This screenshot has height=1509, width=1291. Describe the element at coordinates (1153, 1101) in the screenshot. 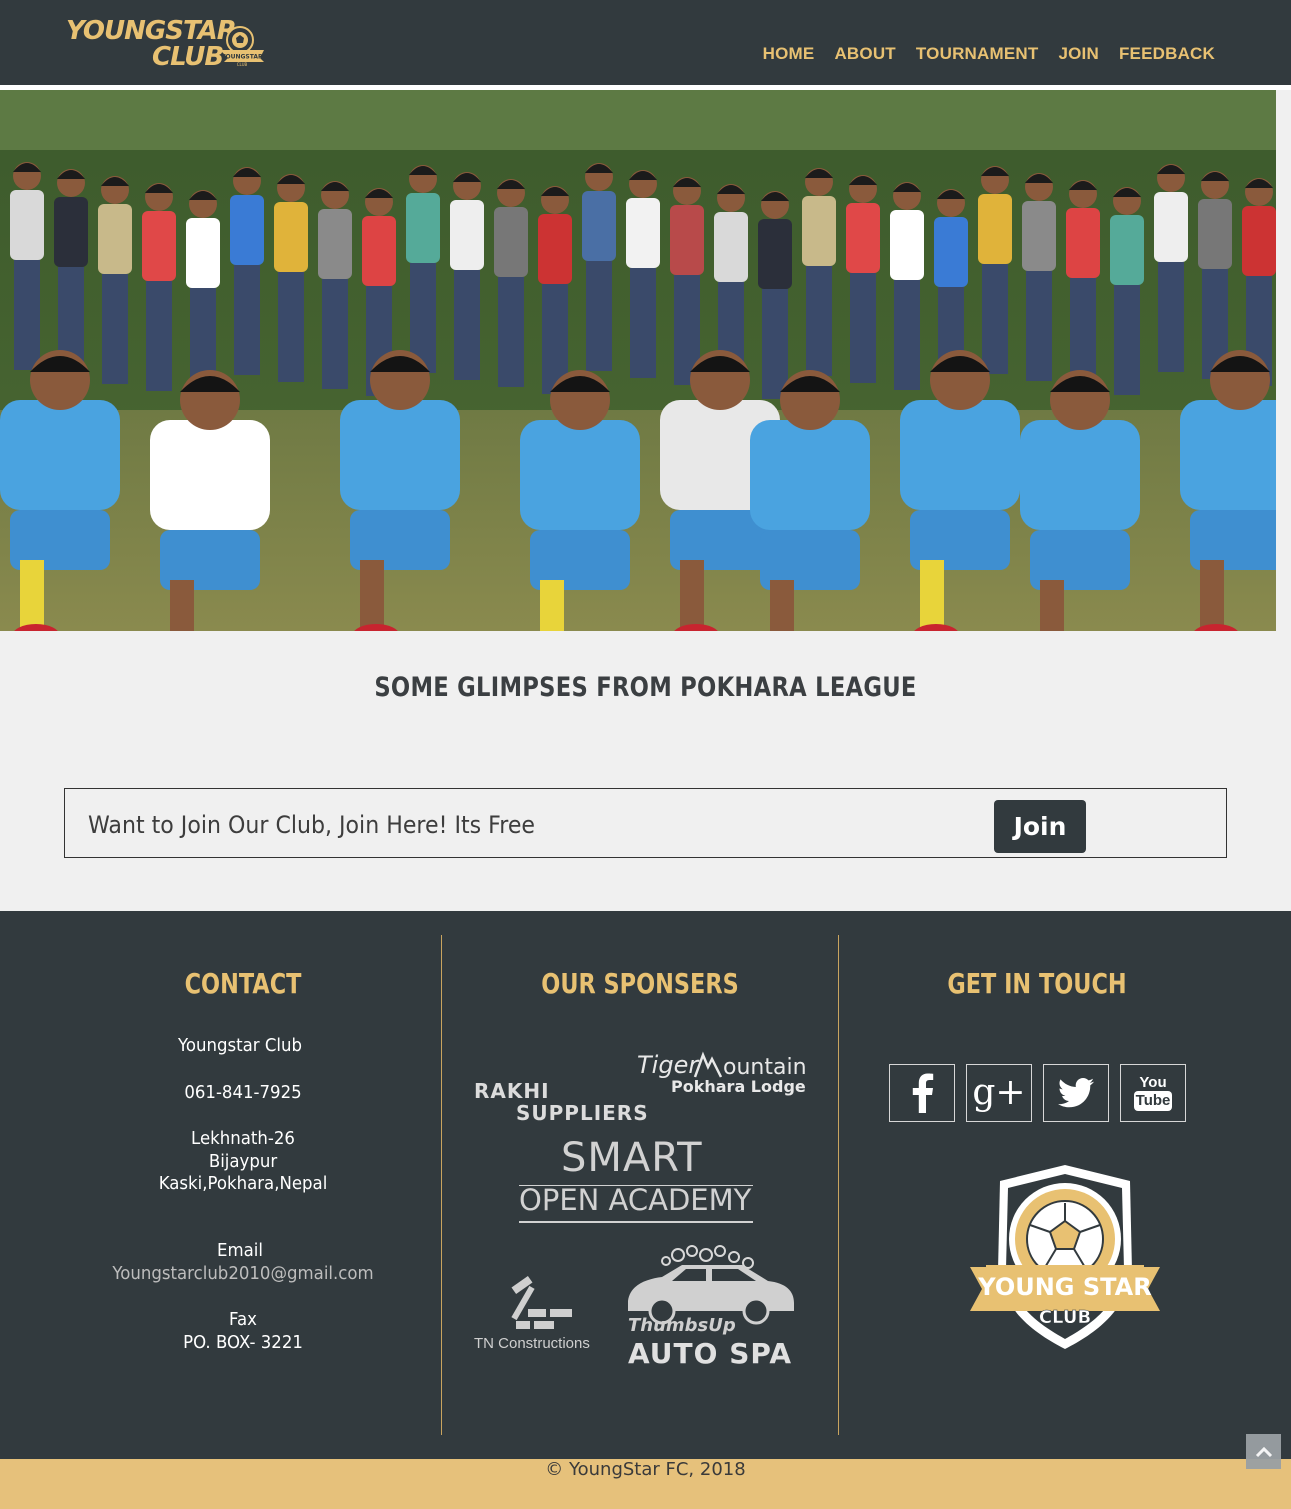

I see `youtube-icon-bottom: Tube` at that location.